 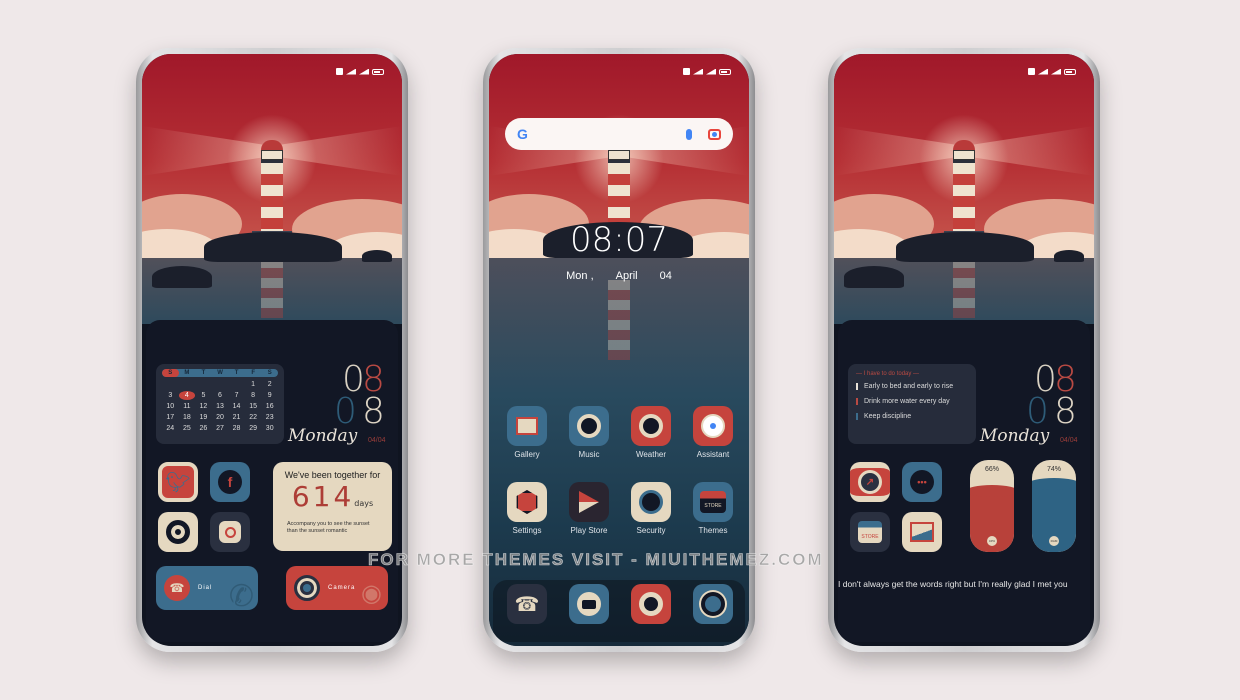 What do you see at coordinates (619, 134) in the screenshot?
I see `google-search-bar: G` at bounding box center [619, 134].